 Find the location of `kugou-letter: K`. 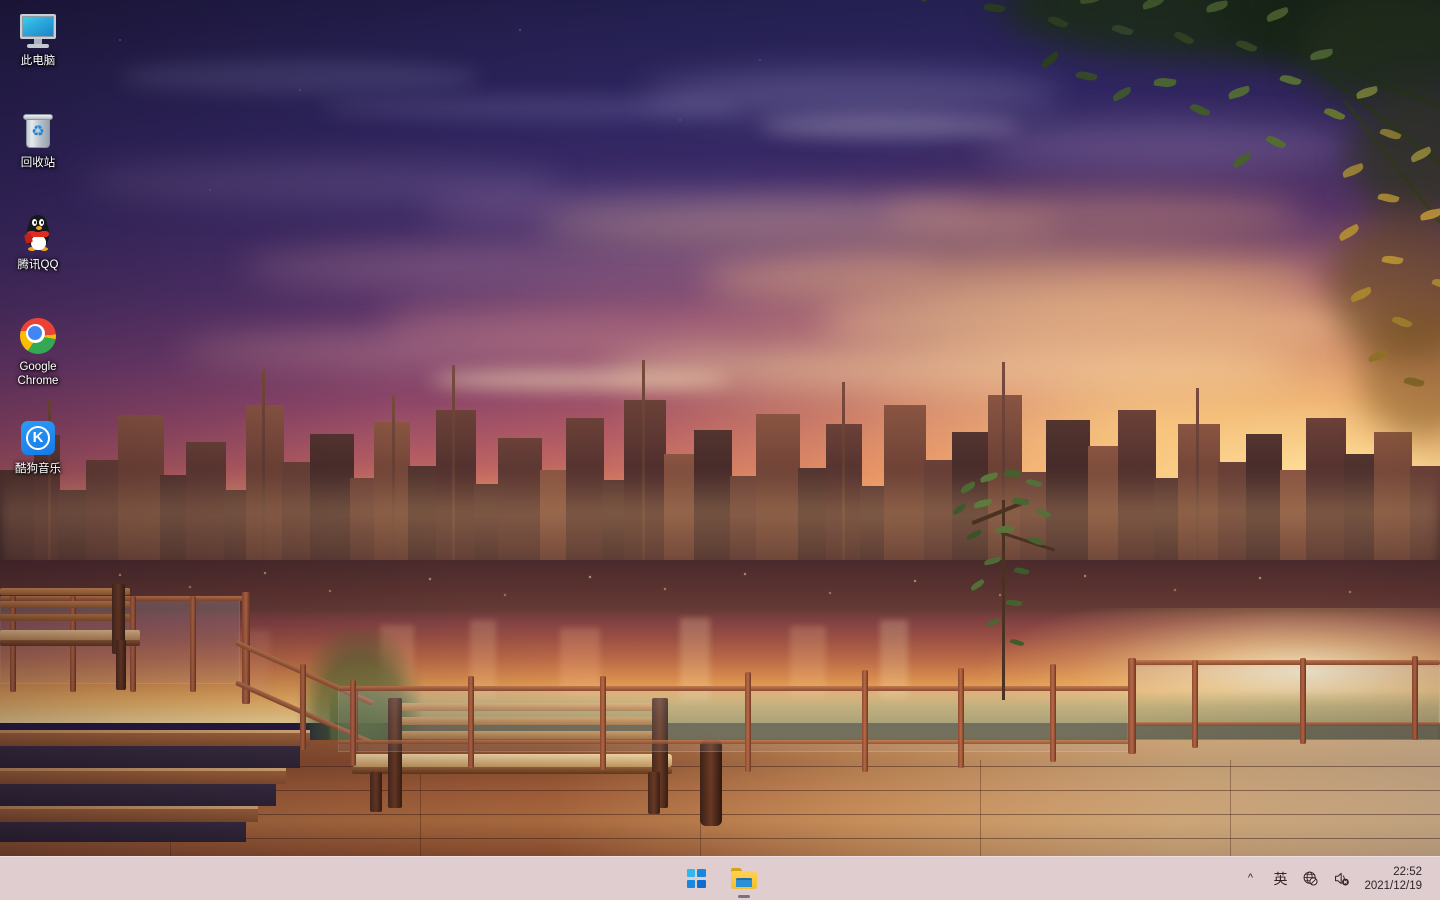

kugou-letter: K is located at coordinates (38, 437).